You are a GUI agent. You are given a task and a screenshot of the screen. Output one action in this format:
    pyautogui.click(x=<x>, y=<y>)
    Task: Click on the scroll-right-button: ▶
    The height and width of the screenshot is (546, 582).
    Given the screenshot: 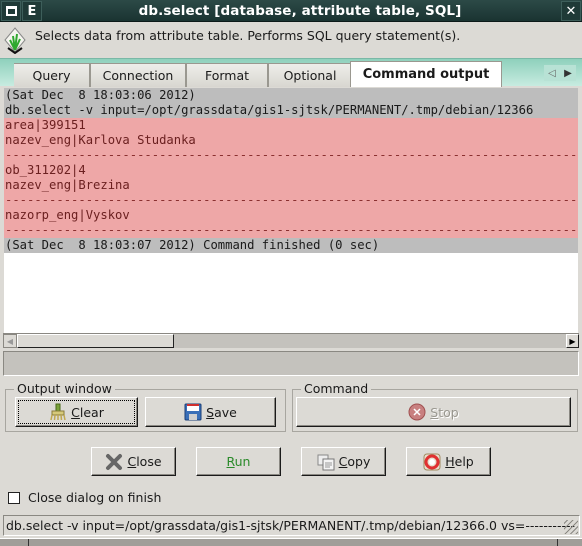 What is the action you would take?
    pyautogui.click(x=572, y=341)
    